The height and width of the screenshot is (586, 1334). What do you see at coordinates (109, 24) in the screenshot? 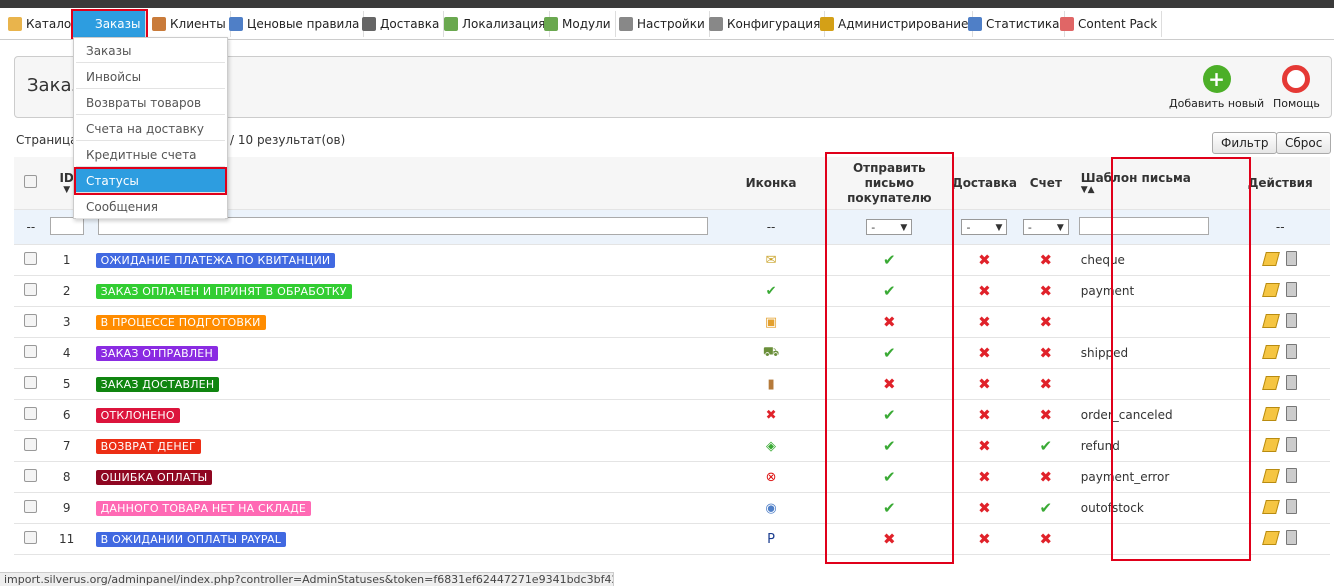
I see `menu-item-1: Заказы` at bounding box center [109, 24].